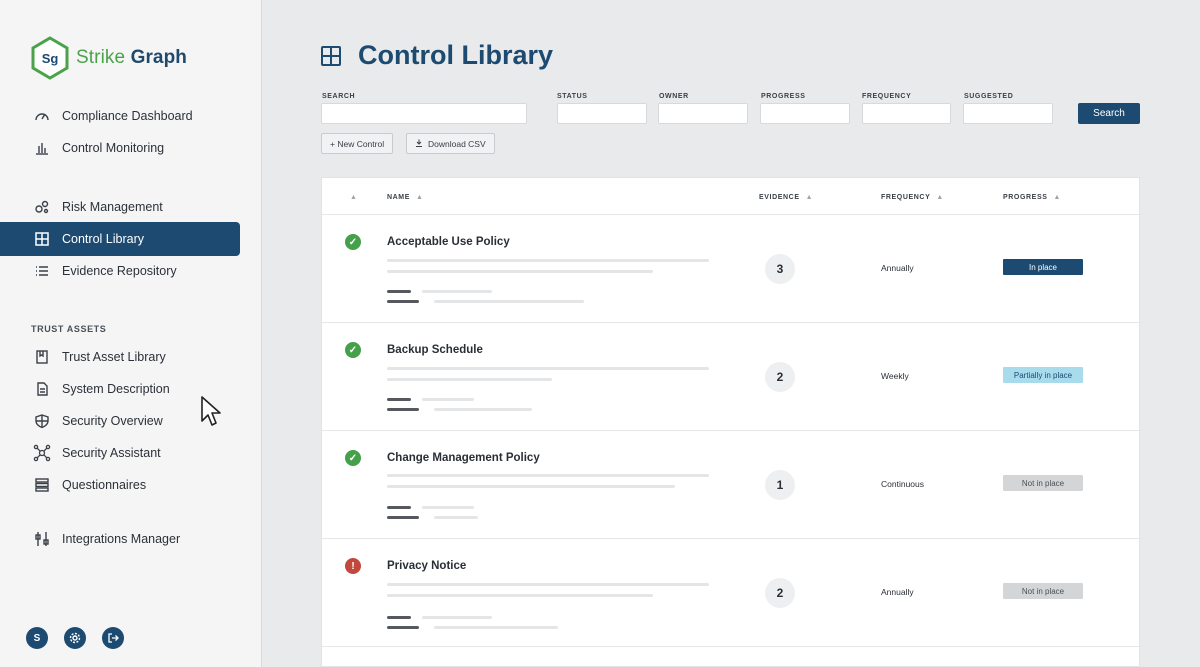 The image size is (1200, 667). Describe the element at coordinates (111, 453) in the screenshot. I see `nav-label: Security Assistant` at that location.